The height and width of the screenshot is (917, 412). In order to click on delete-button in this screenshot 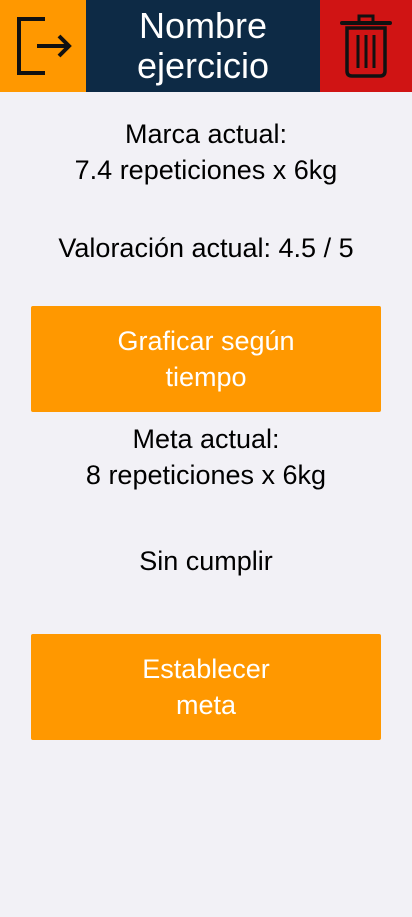, I will do `click(366, 46)`.